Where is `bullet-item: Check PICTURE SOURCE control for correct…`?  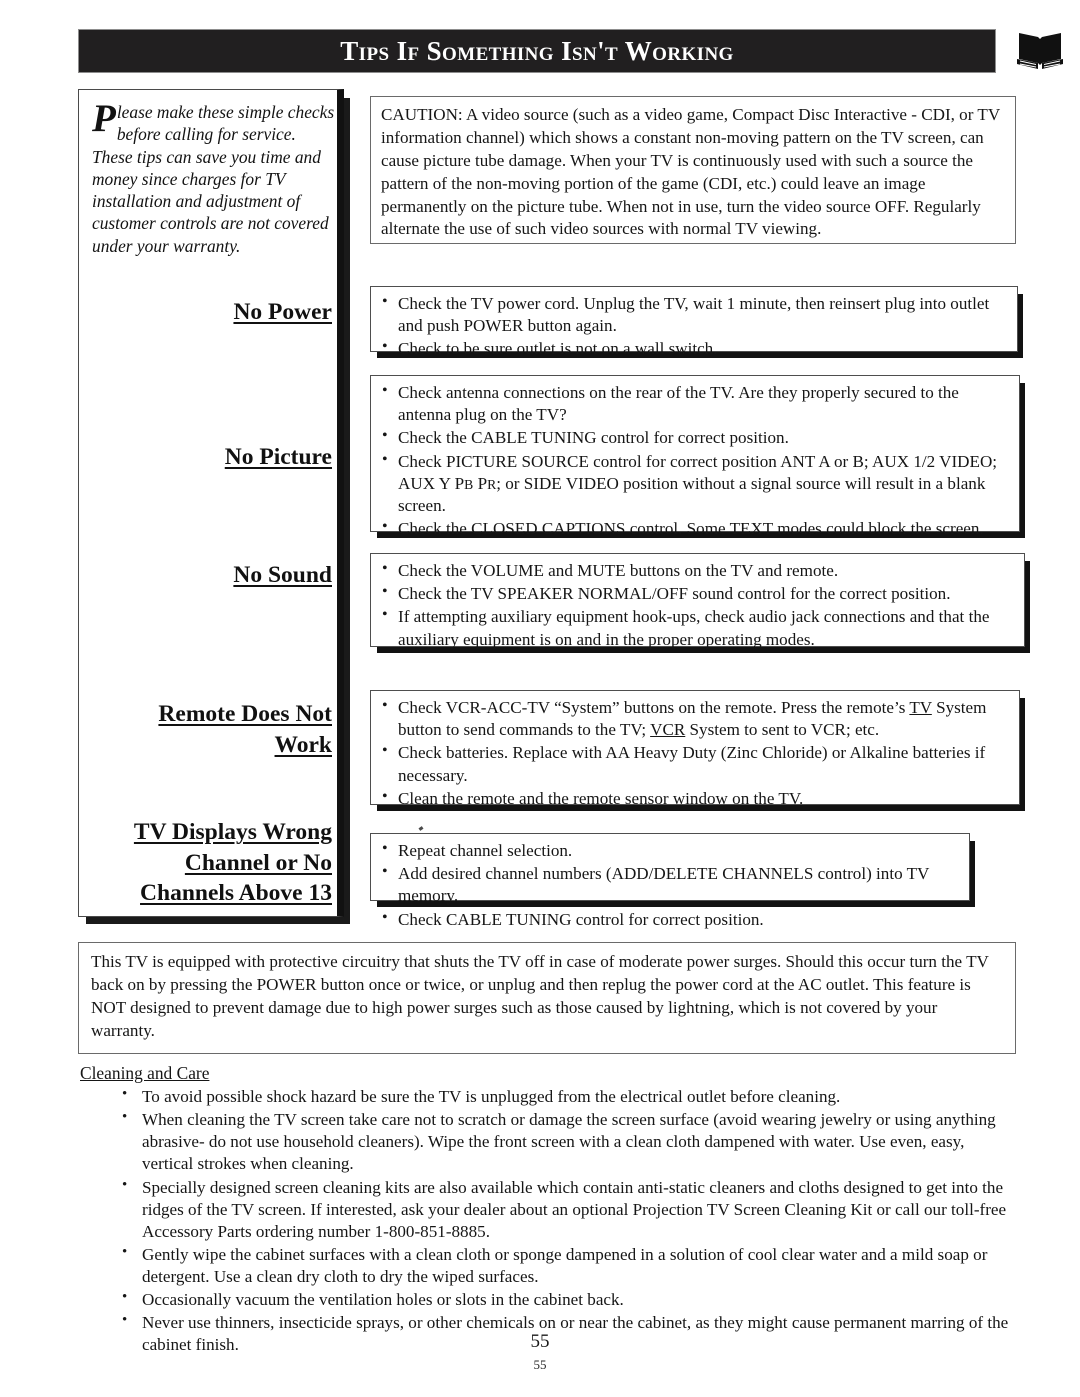
bullet-item: Check PICTURE SOURCE control for correct… is located at coordinates (694, 484).